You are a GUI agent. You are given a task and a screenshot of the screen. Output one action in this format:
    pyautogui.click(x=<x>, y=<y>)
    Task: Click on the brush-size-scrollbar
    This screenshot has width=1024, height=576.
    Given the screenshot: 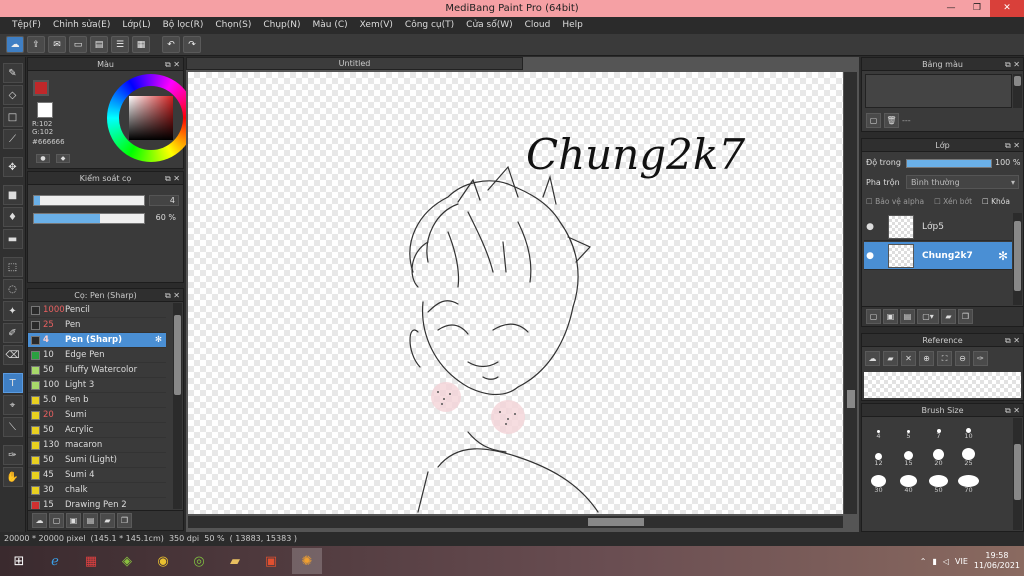 What is the action you would take?
    pyautogui.click(x=1017, y=474)
    